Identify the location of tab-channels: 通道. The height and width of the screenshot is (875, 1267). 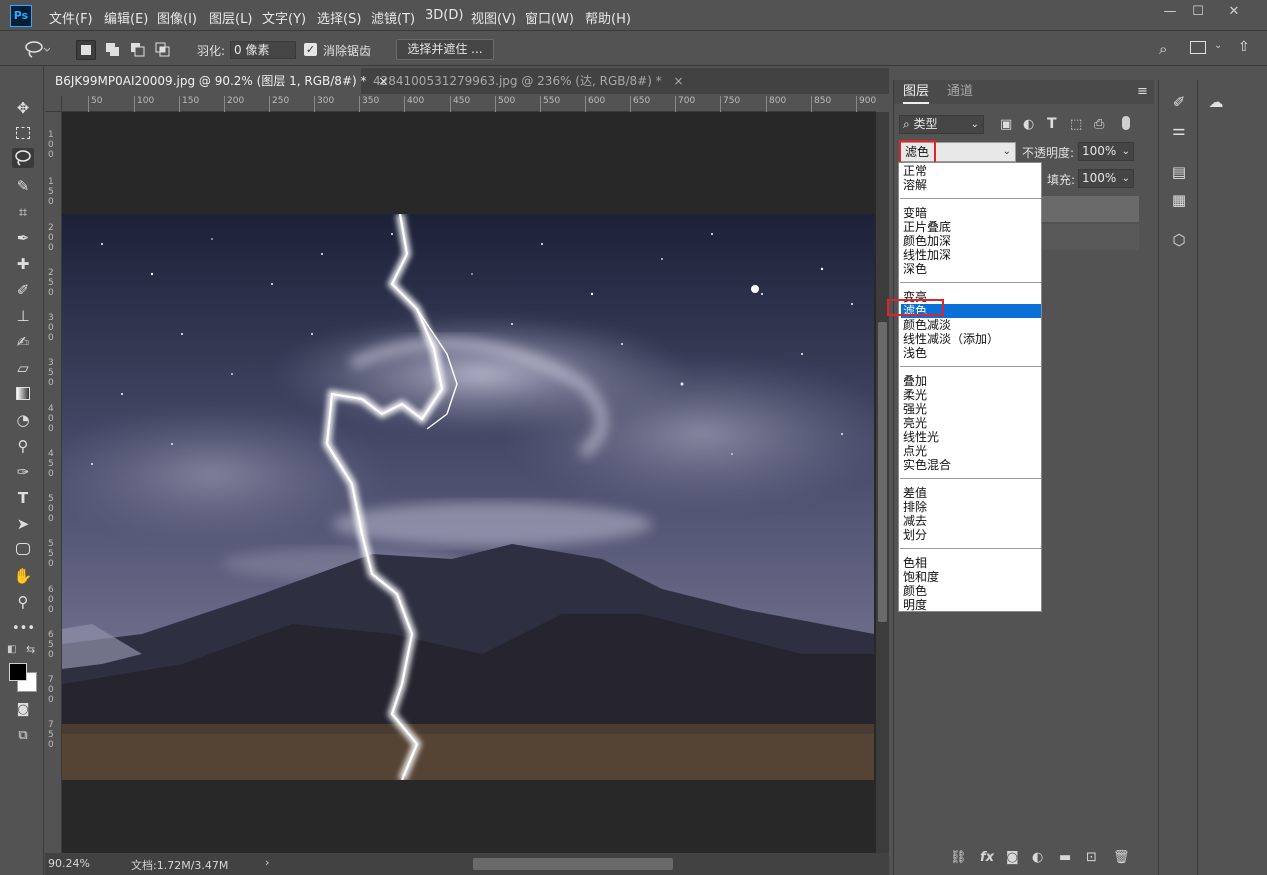
(960, 92).